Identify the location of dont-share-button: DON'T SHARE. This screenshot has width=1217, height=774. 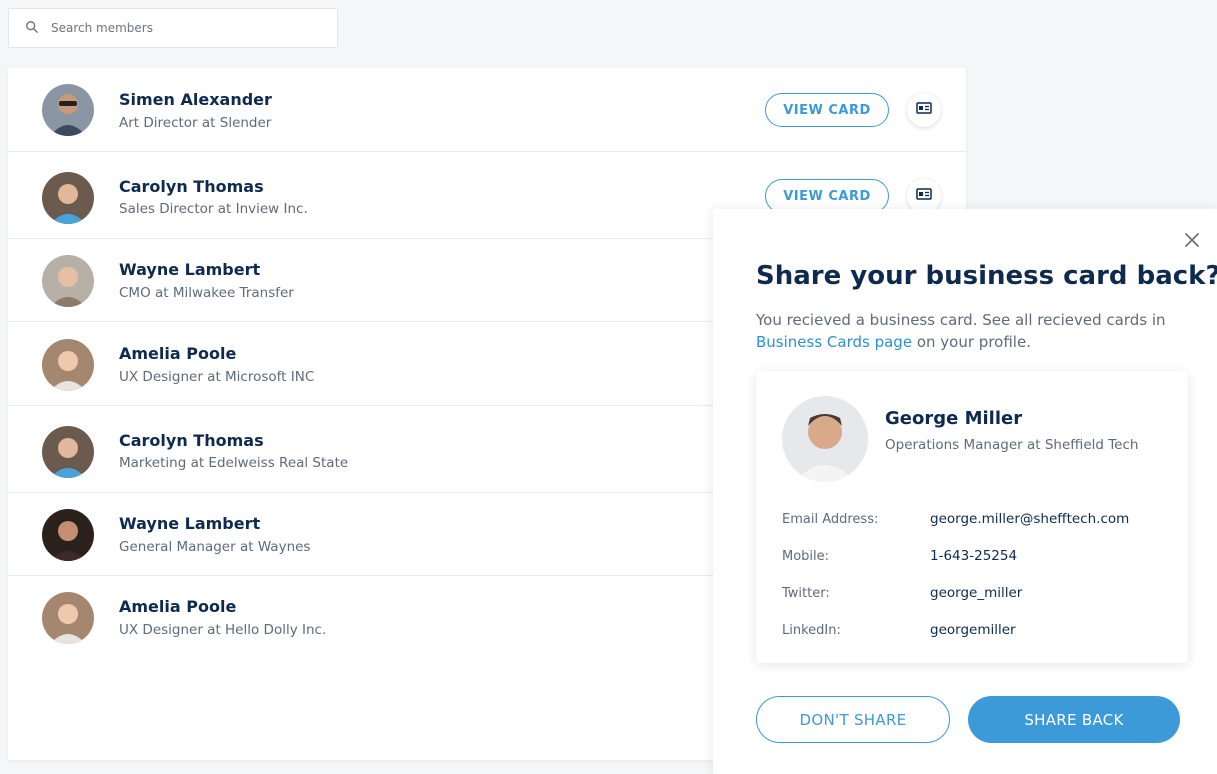
(853, 719).